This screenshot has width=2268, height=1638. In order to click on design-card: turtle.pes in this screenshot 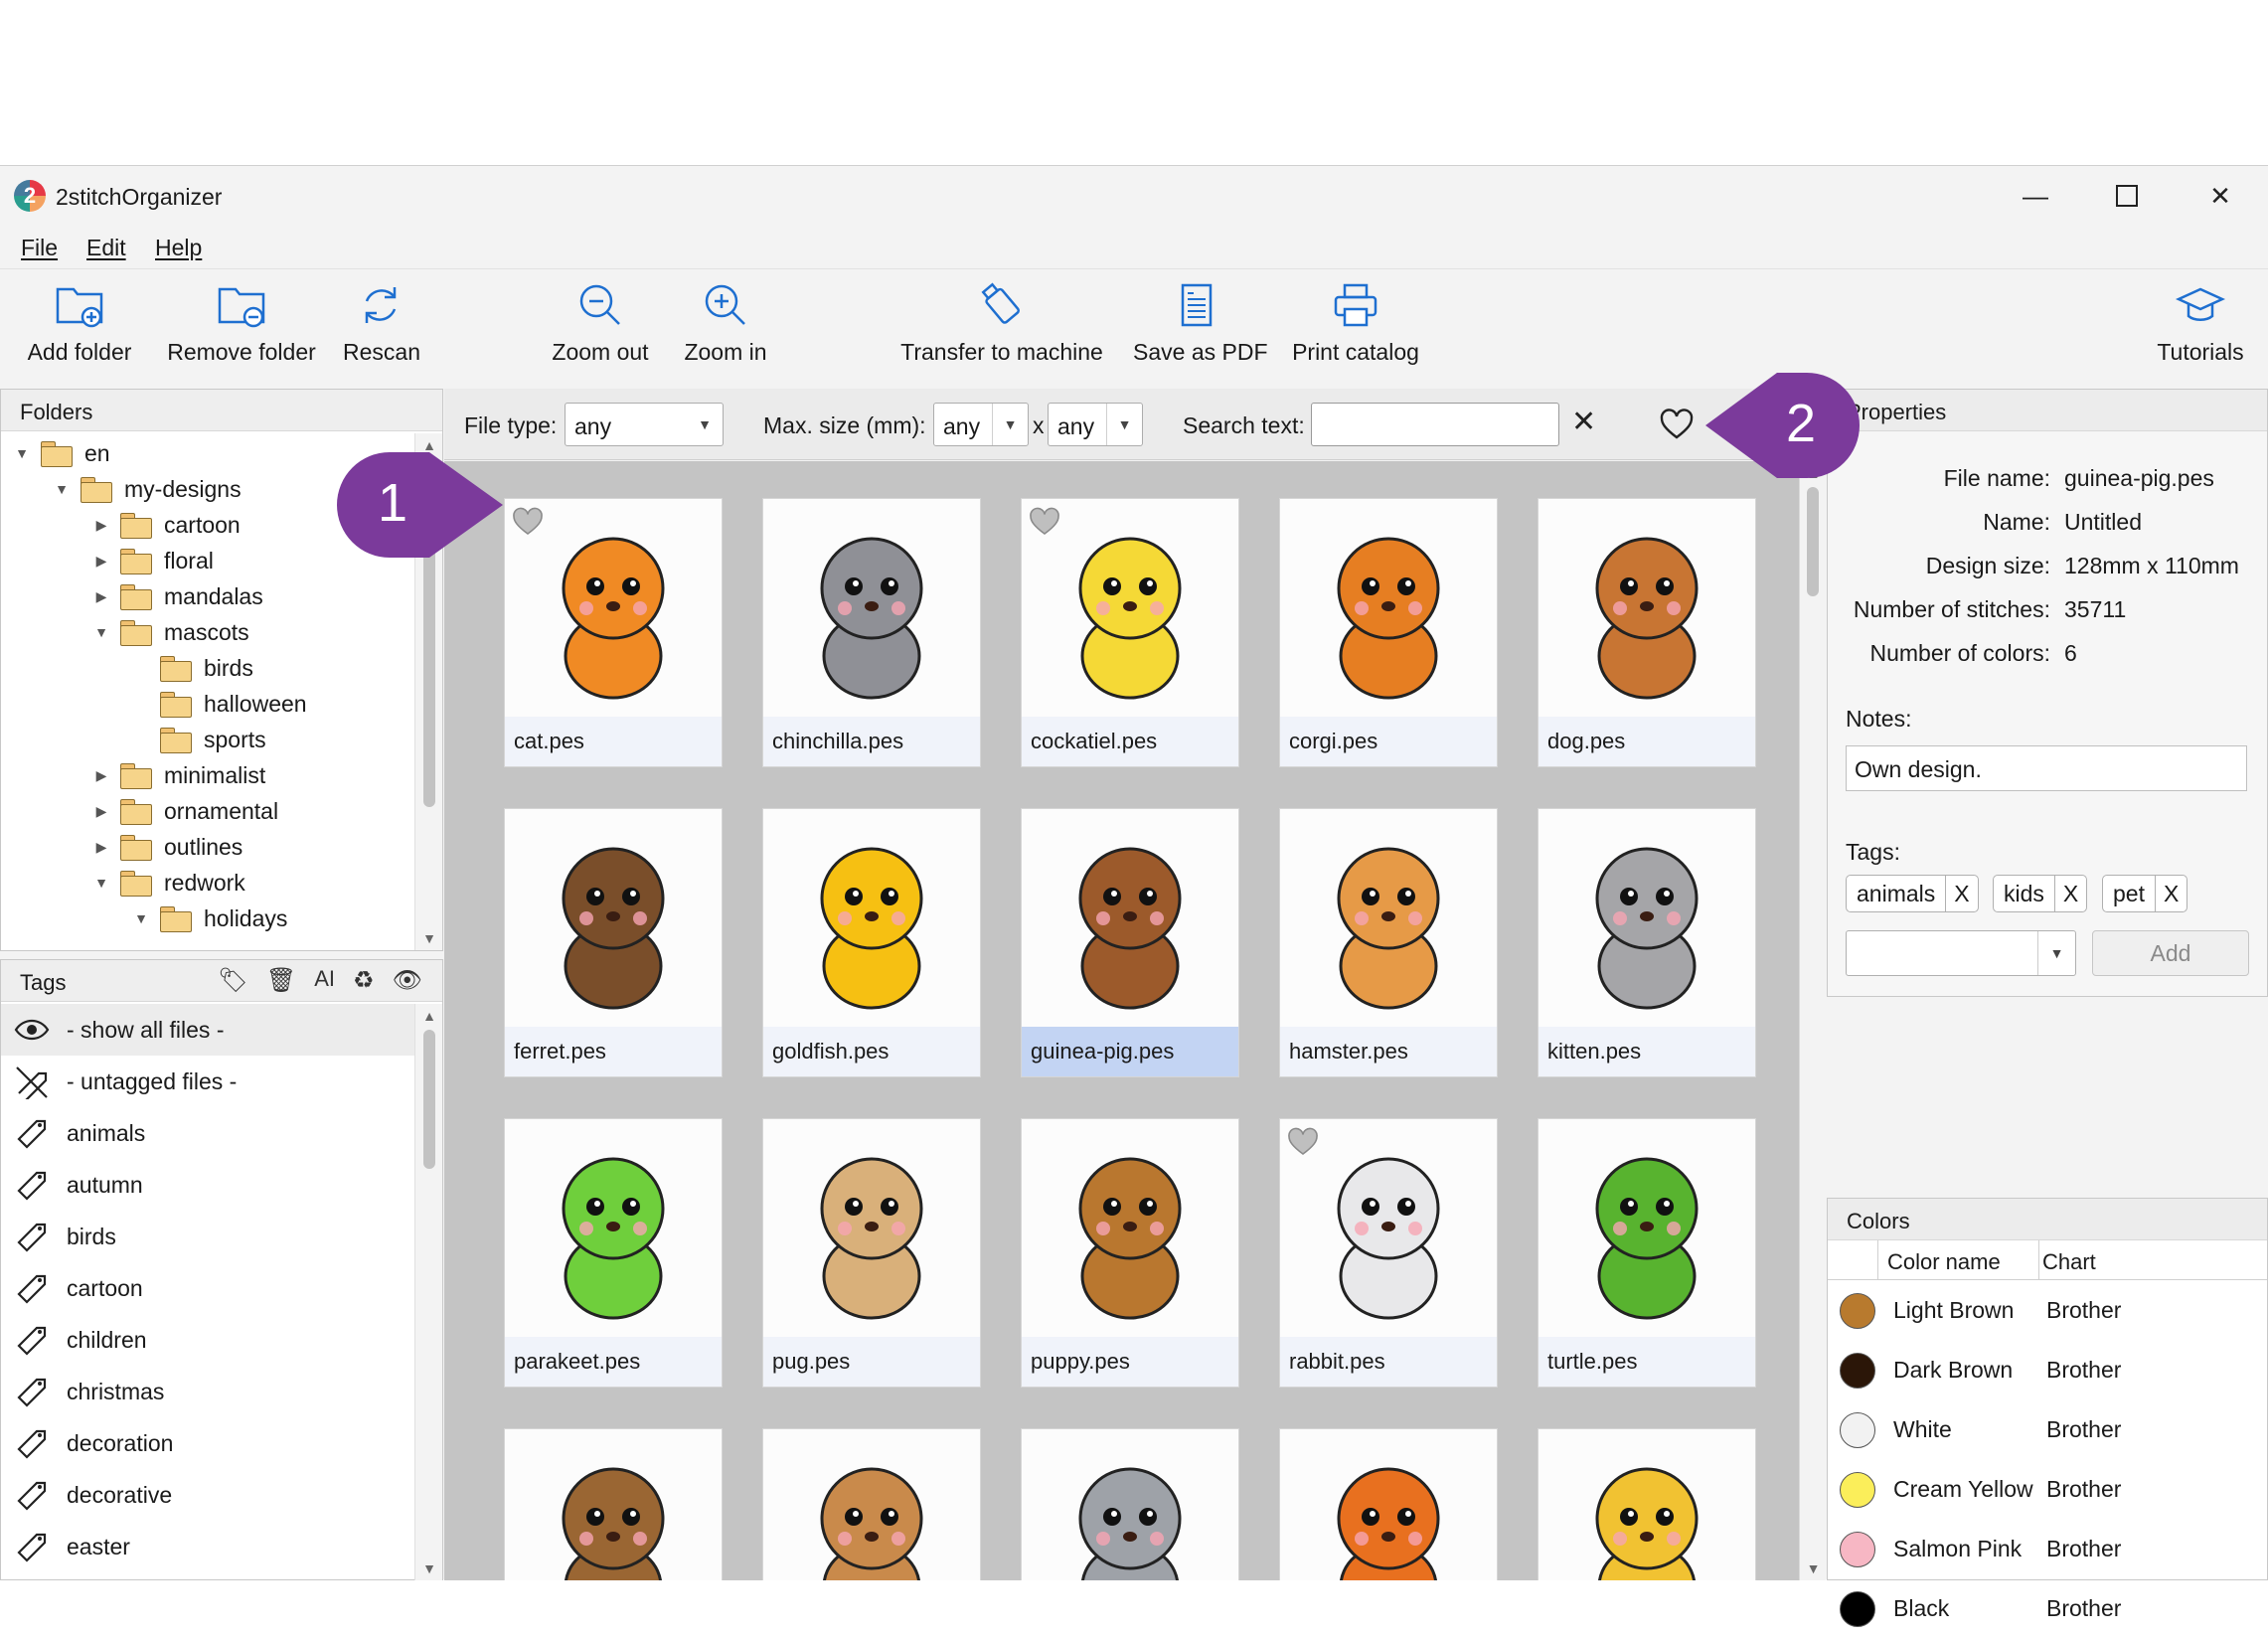, I will do `click(1647, 1253)`.